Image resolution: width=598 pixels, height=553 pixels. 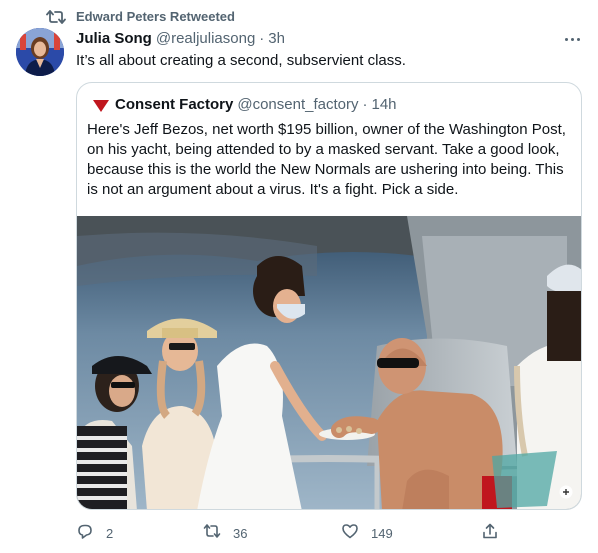 I want to click on reply-icon, so click(x=85, y=533).